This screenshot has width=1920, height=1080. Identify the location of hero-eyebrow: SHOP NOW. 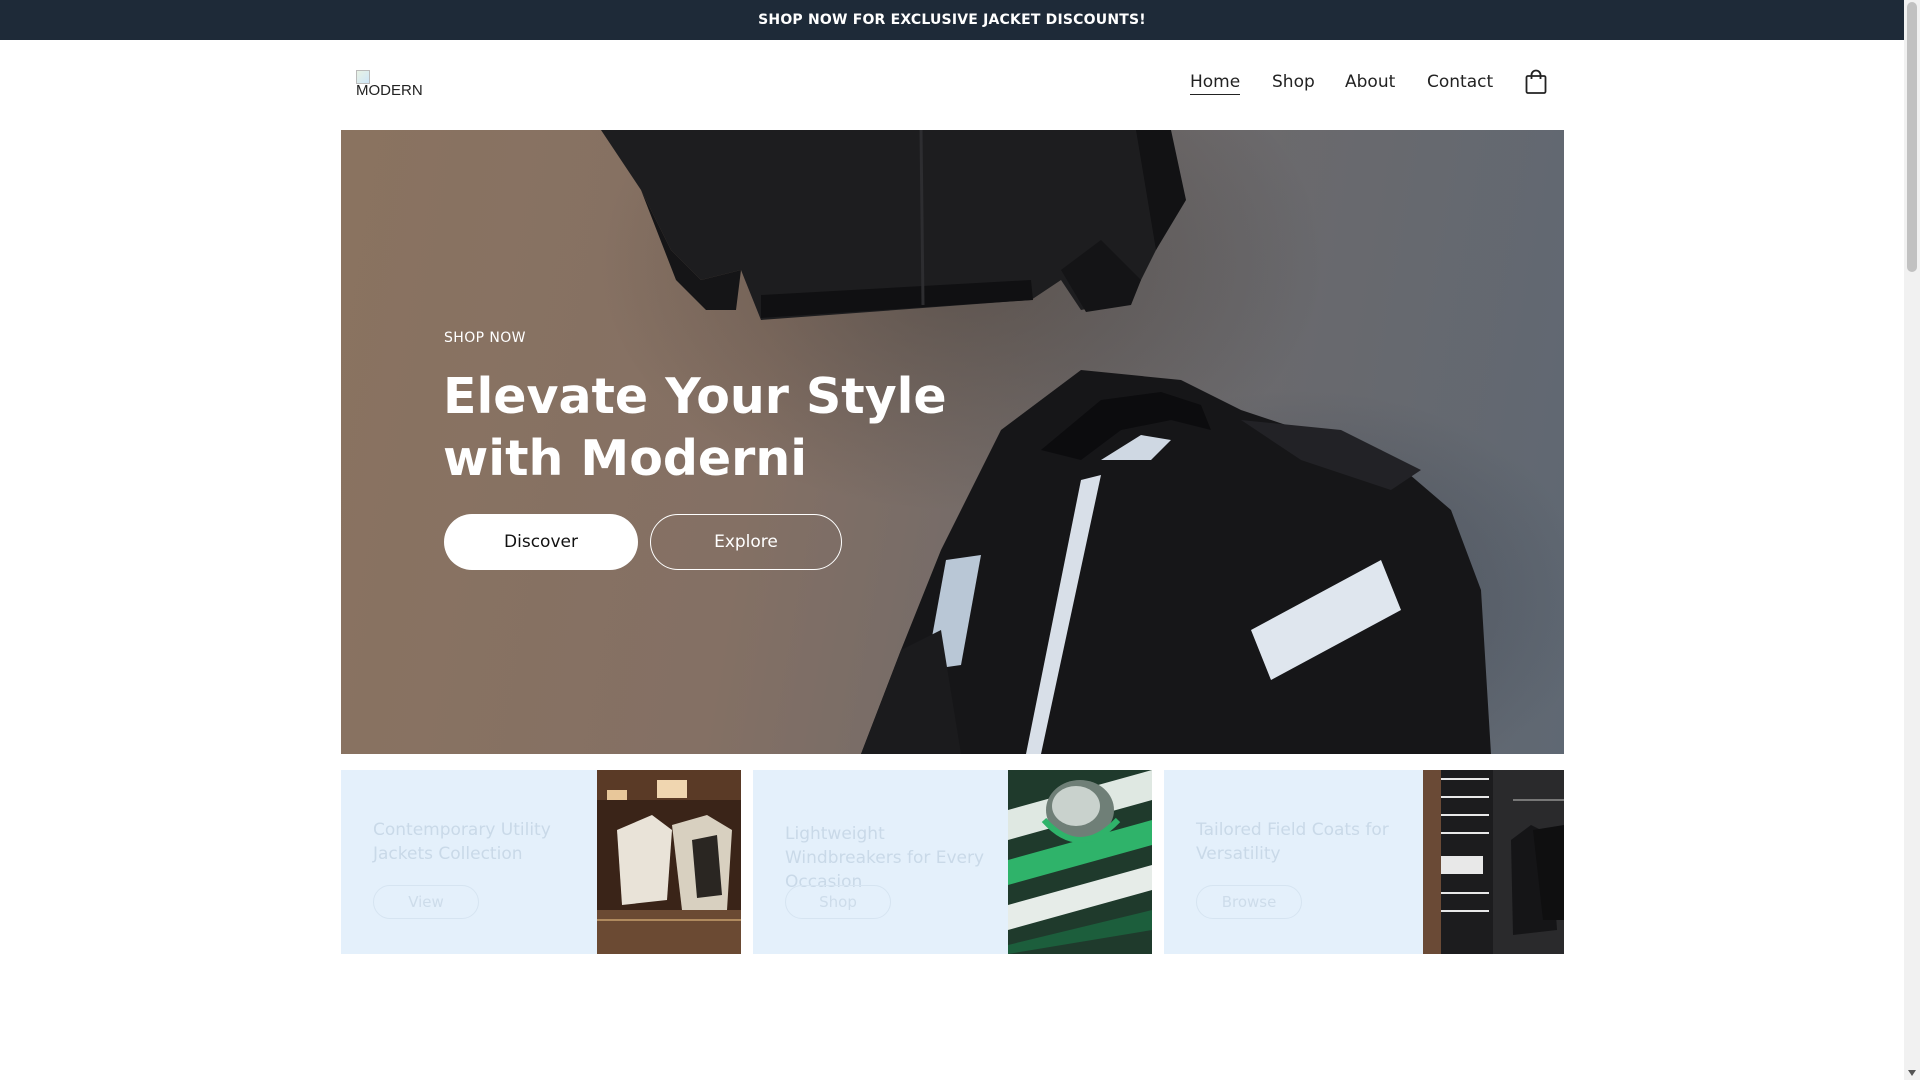
(485, 338).